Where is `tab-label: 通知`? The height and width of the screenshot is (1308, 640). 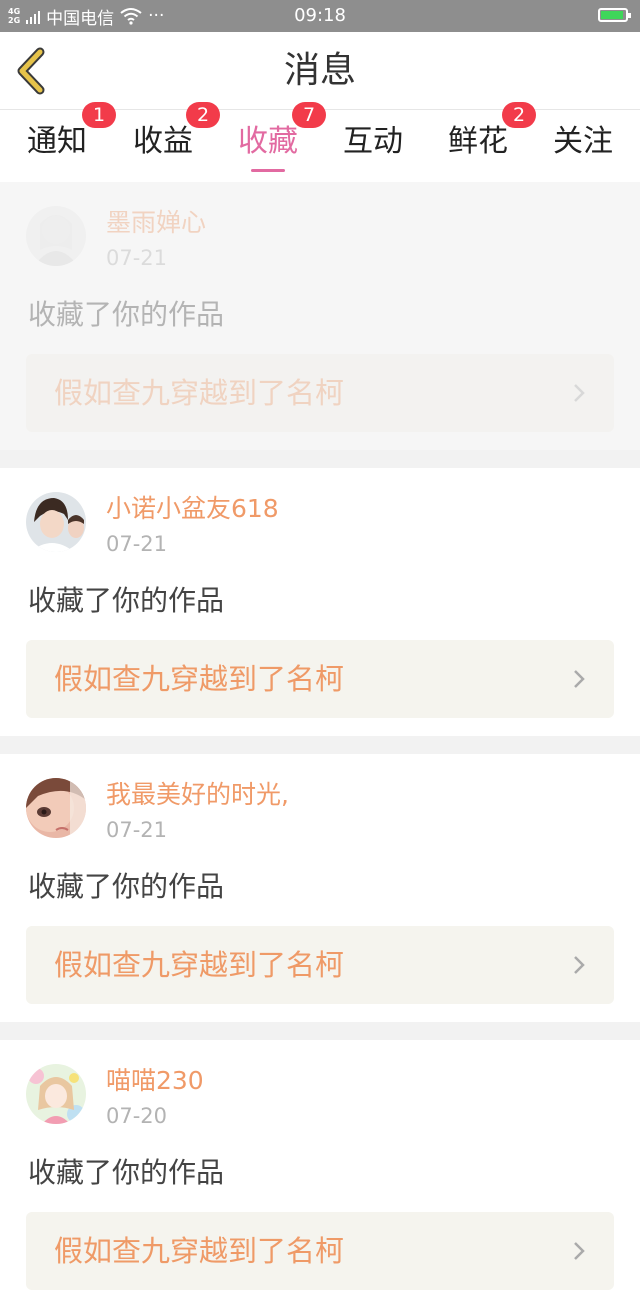
tab-label: 通知 is located at coordinates (57, 141).